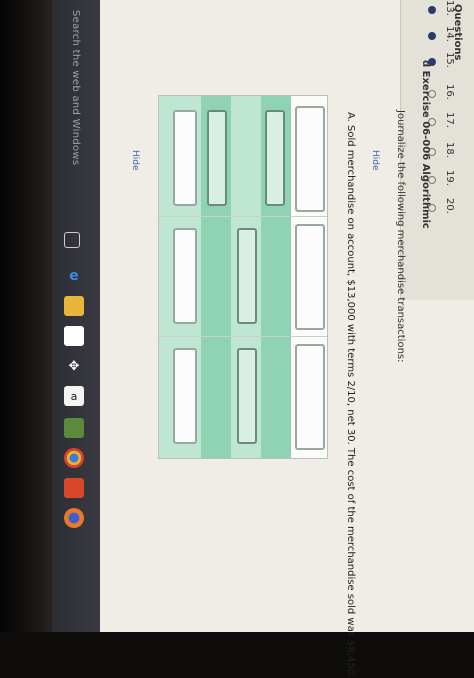 The width and height of the screenshot is (474, 678). Describe the element at coordinates (72, 240) in the screenshot. I see `task-view-icon` at that location.